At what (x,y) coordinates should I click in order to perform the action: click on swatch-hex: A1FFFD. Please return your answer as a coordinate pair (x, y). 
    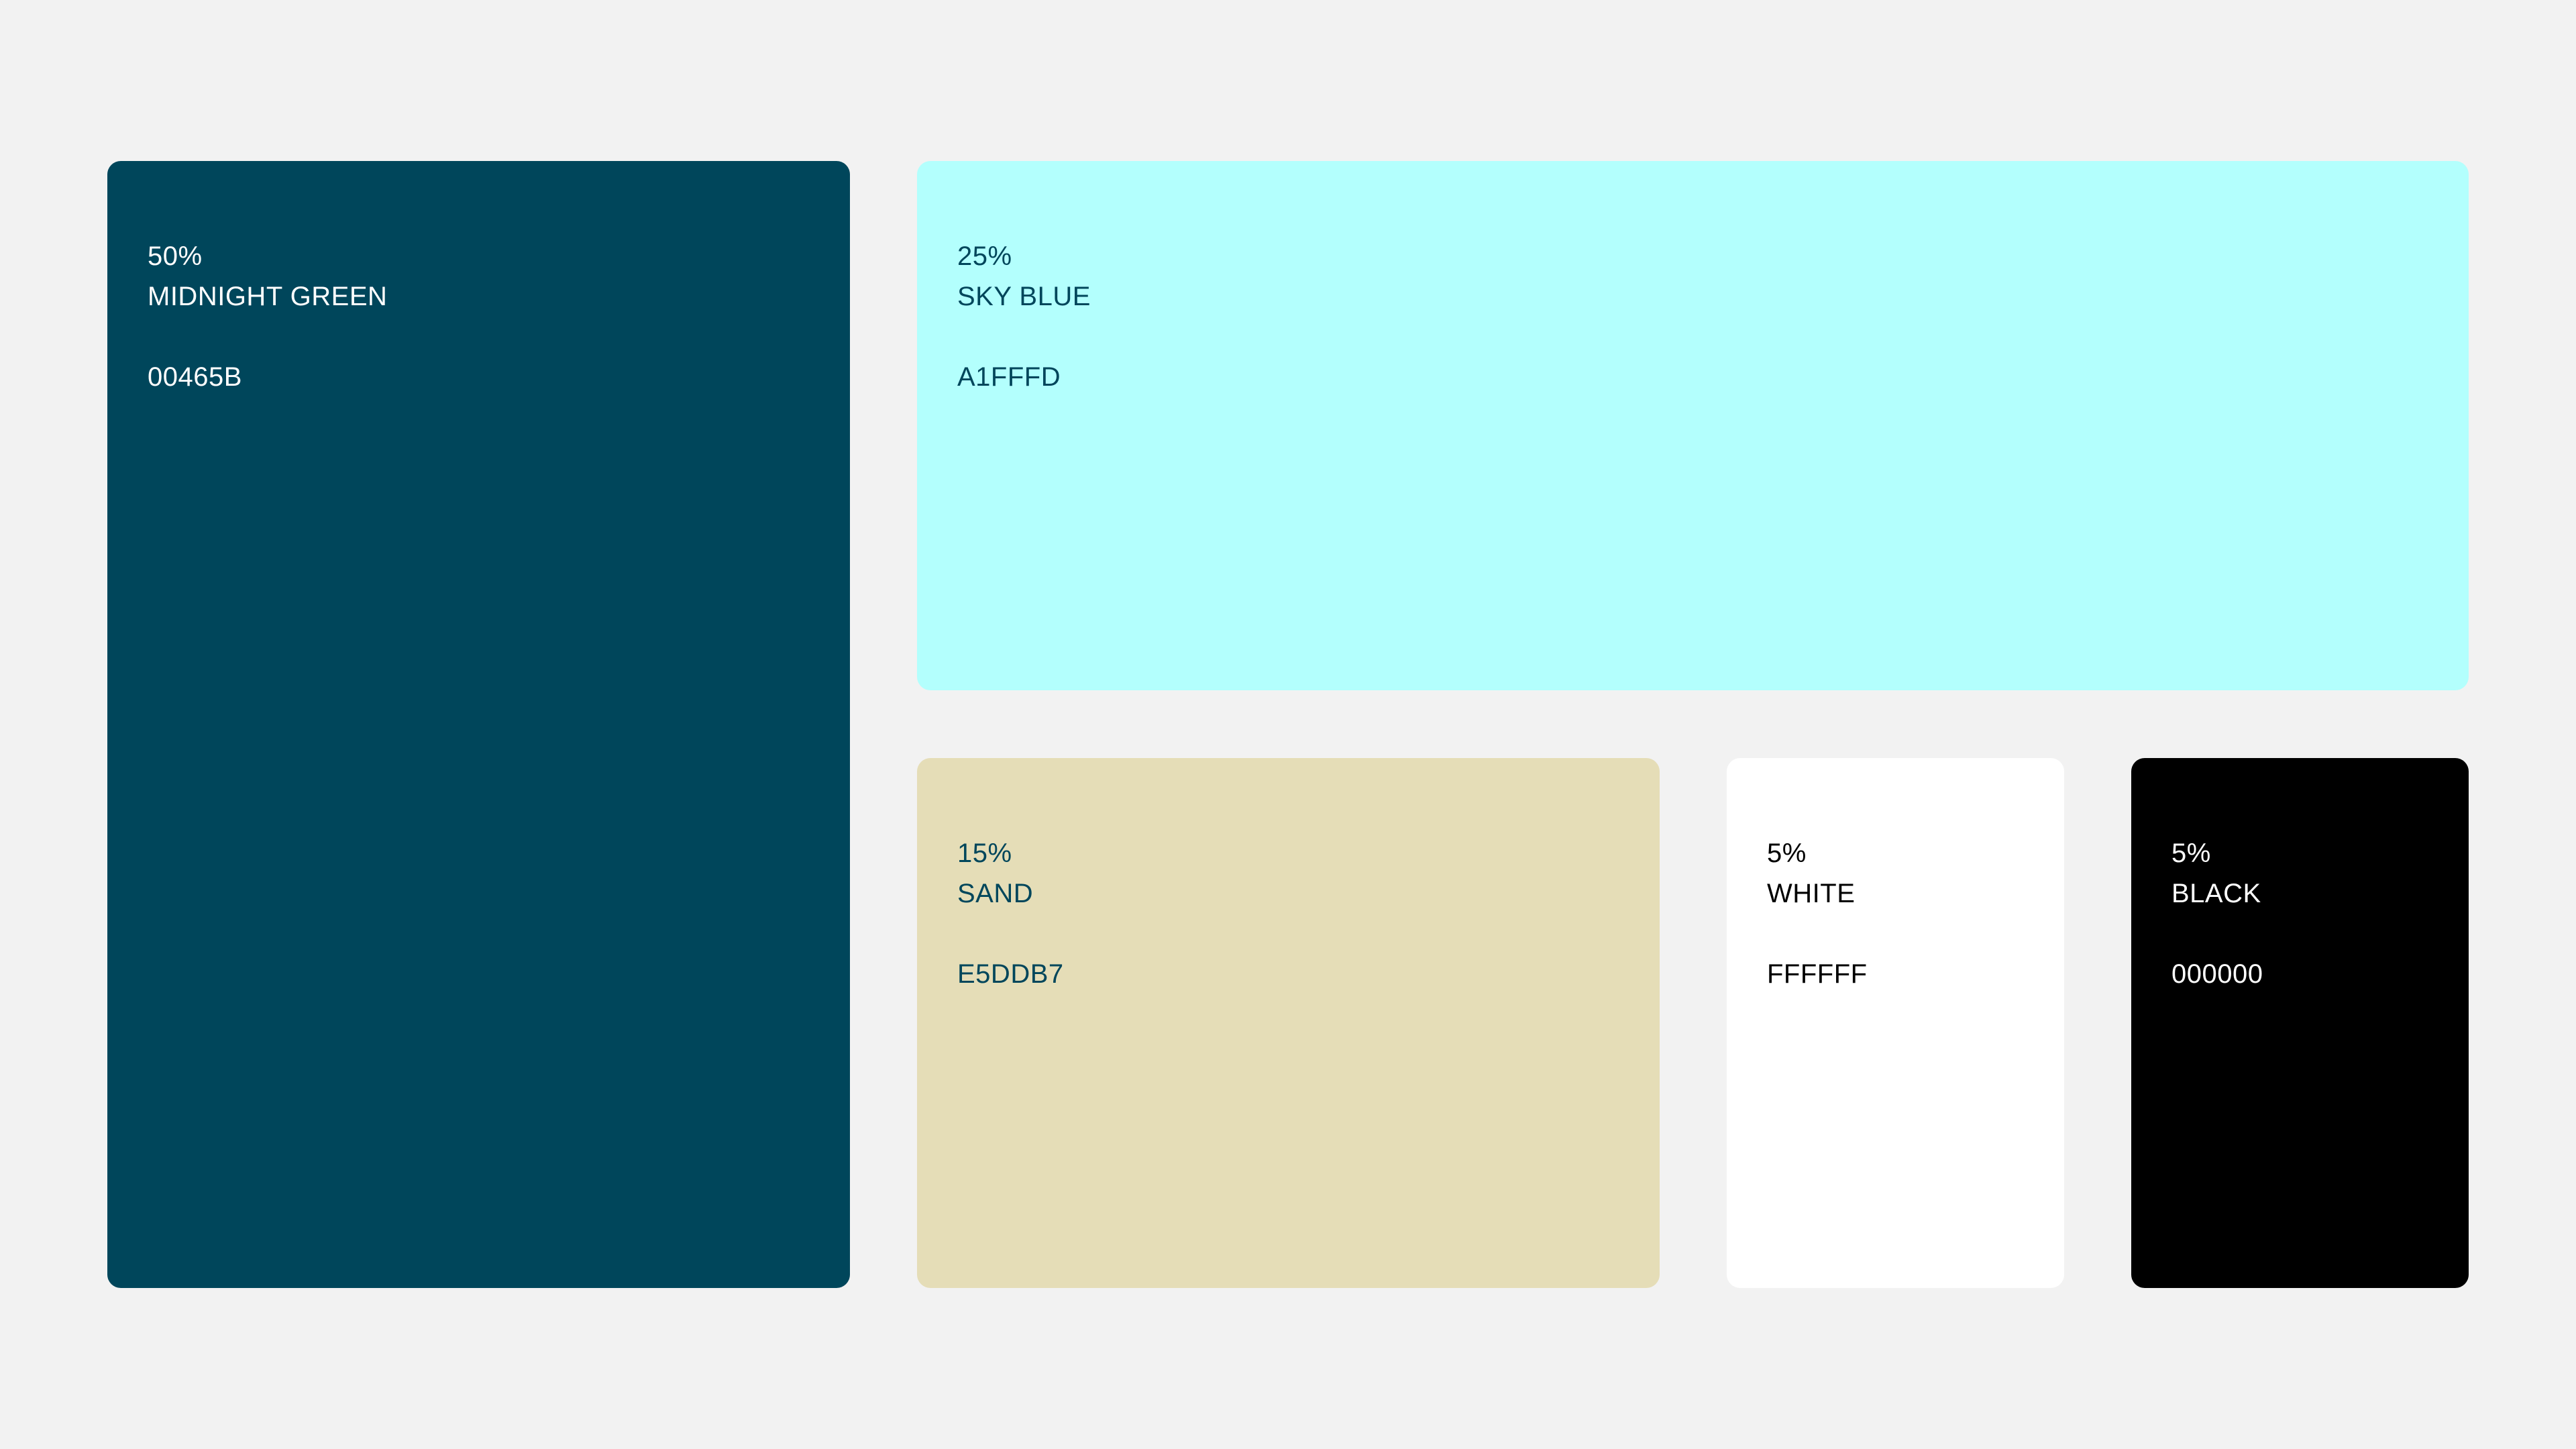
    Looking at the image, I should click on (1009, 377).